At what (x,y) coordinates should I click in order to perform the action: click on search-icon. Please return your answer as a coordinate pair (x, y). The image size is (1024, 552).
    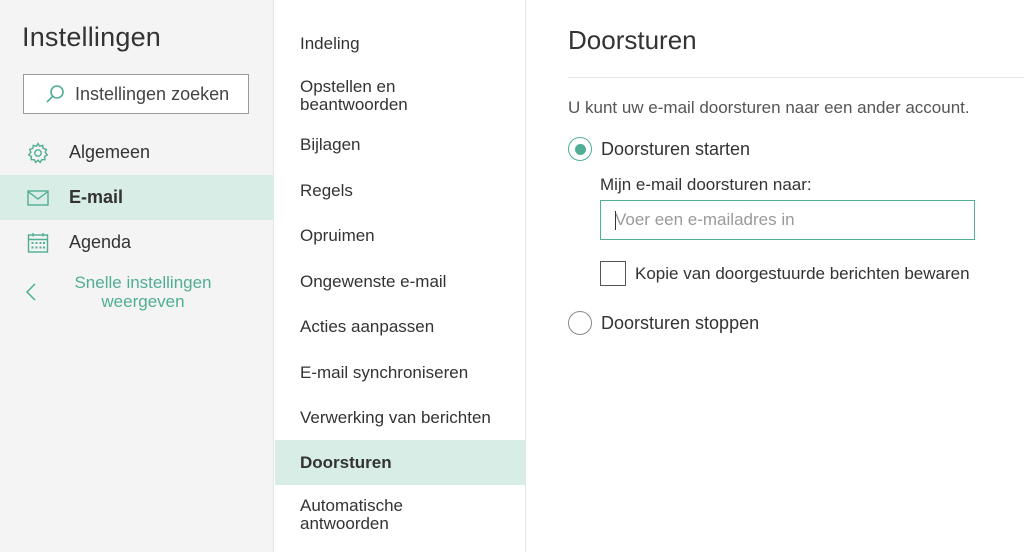
    Looking at the image, I should click on (55, 94).